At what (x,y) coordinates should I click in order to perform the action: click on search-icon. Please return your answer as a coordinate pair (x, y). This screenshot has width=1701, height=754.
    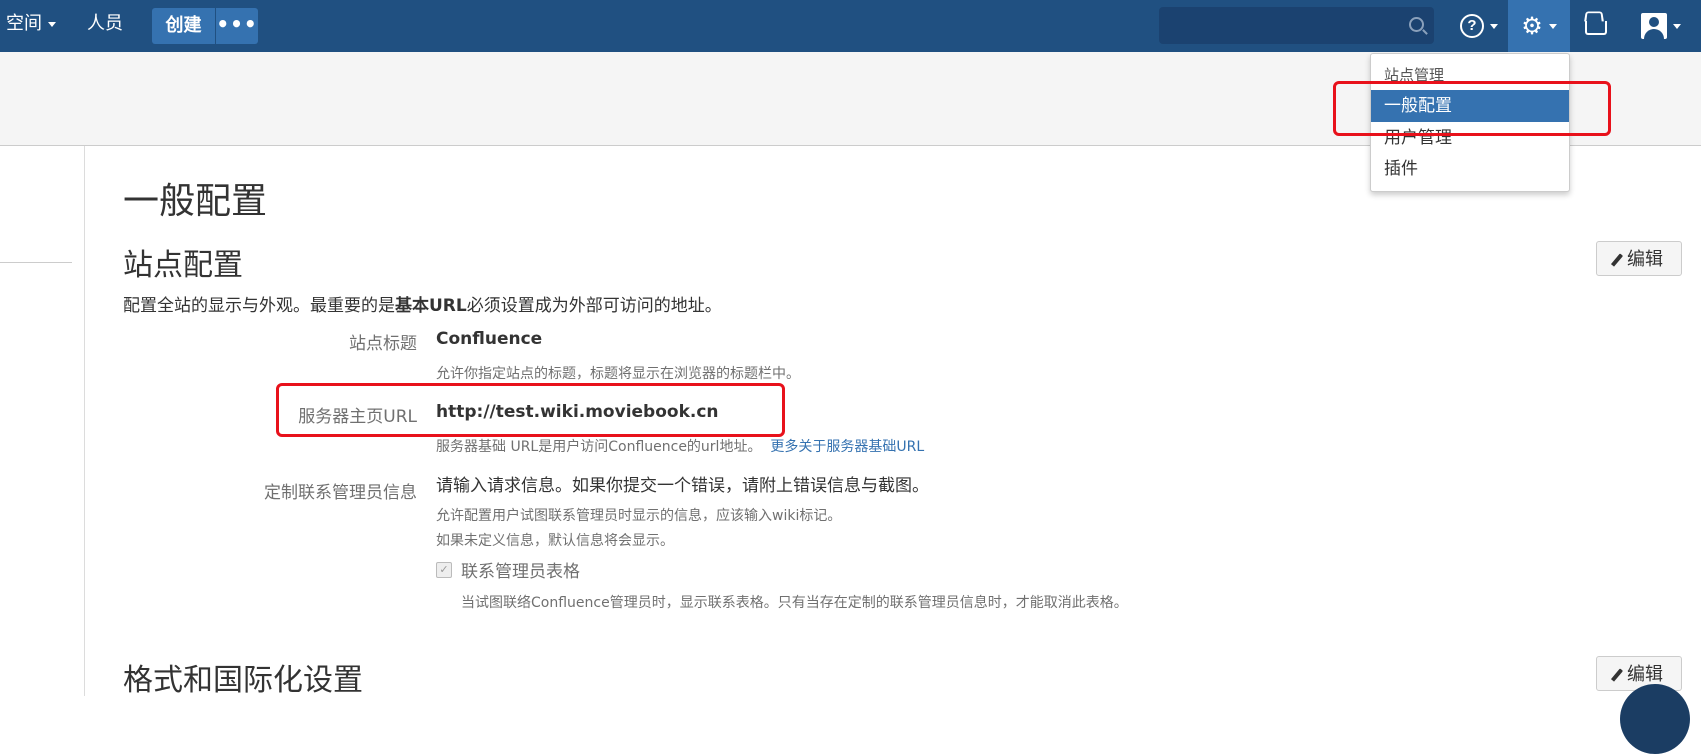
    Looking at the image, I should click on (1416, 24).